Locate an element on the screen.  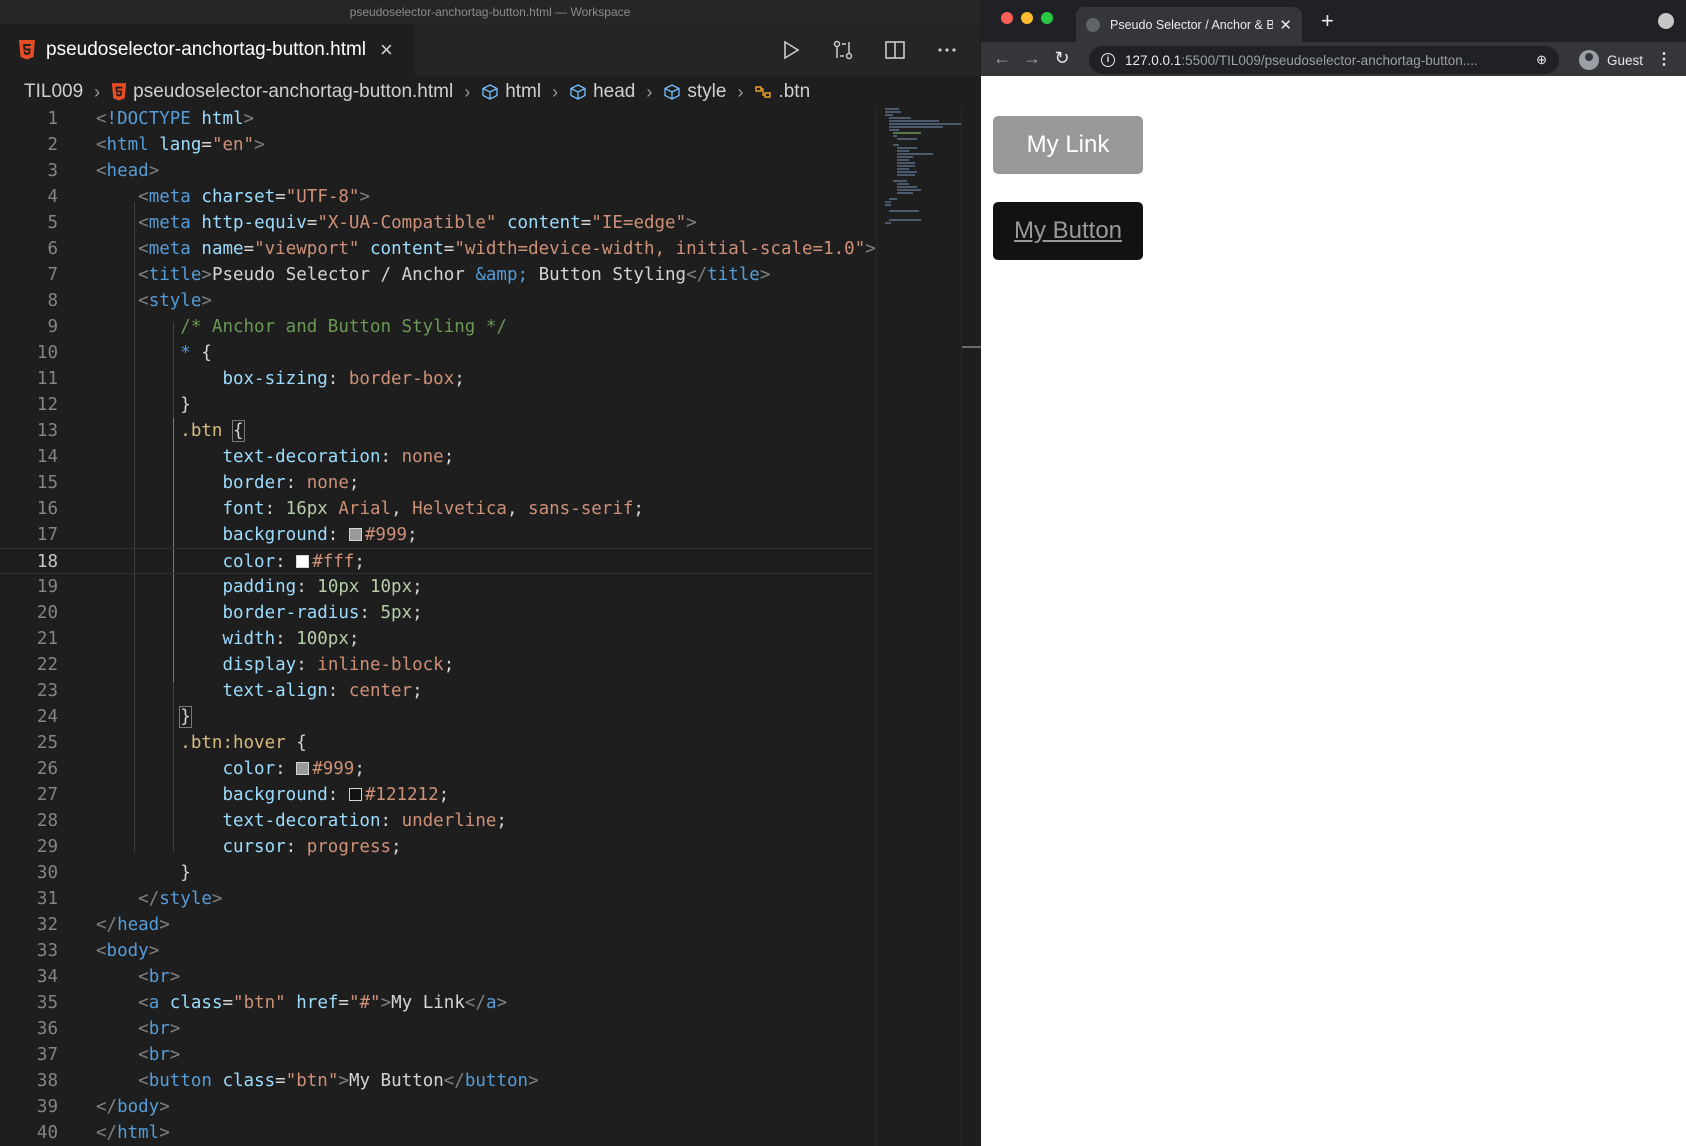
code-line: 8 <style> is located at coordinates (129, 301).